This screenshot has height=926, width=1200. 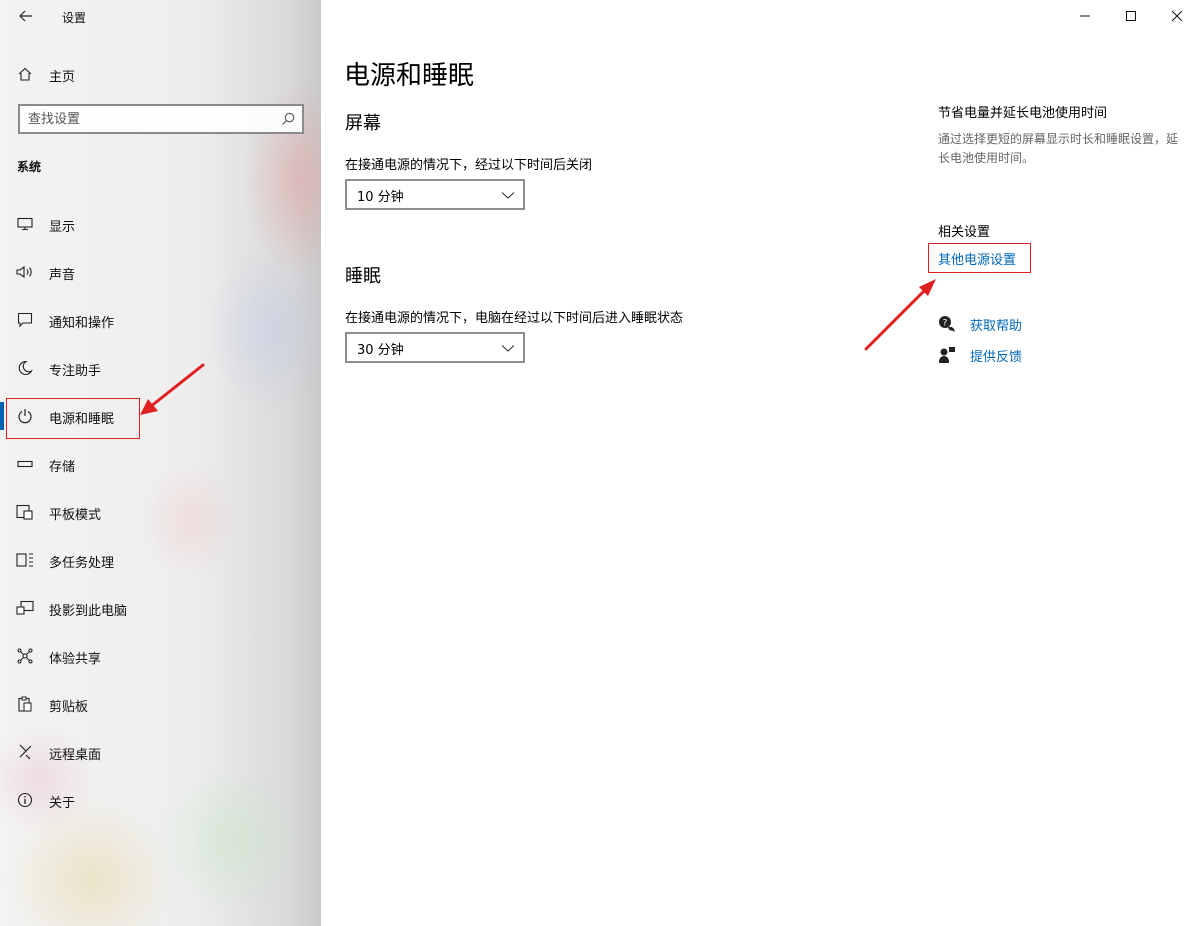 What do you see at coordinates (160, 656) in the screenshot?
I see `sidebar-item-shared-experiences: 体验共享` at bounding box center [160, 656].